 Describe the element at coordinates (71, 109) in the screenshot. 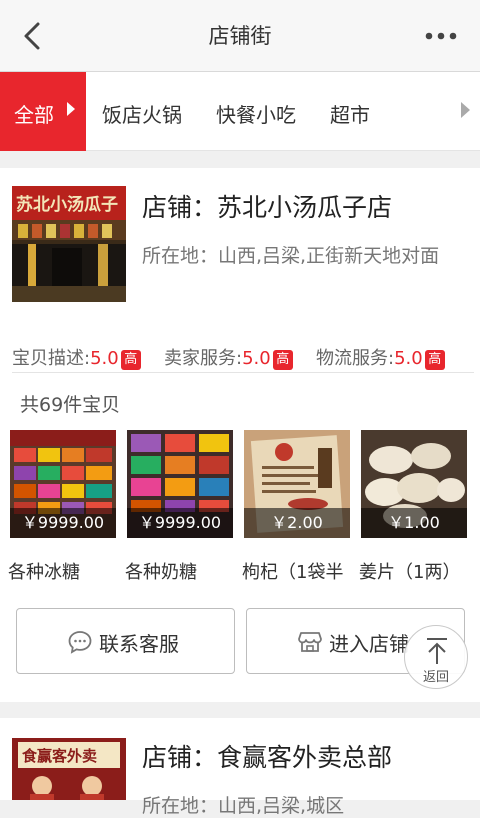

I see `caret-right-icon` at that location.